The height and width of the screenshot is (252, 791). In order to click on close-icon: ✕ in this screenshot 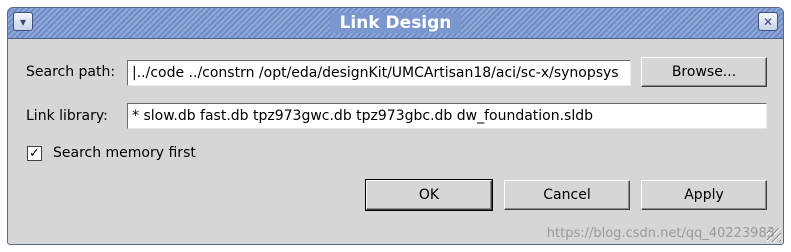, I will do `click(768, 21)`.